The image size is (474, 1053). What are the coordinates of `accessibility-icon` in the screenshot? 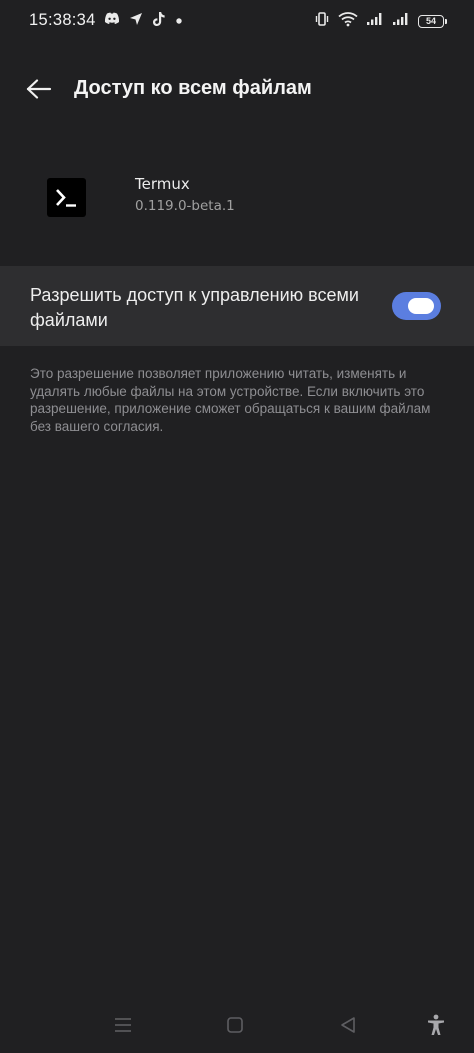 It's located at (436, 1024).